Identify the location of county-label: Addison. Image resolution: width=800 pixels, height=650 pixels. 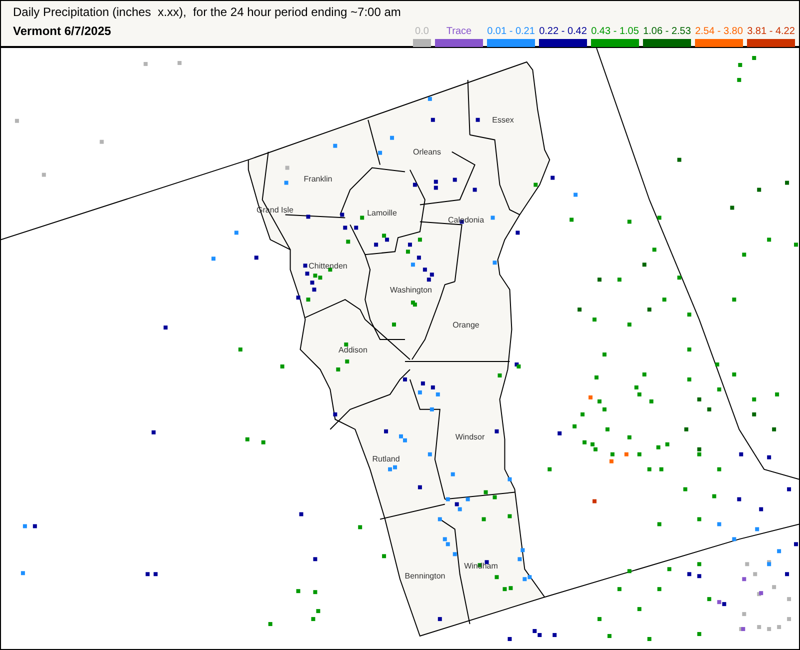
(353, 350).